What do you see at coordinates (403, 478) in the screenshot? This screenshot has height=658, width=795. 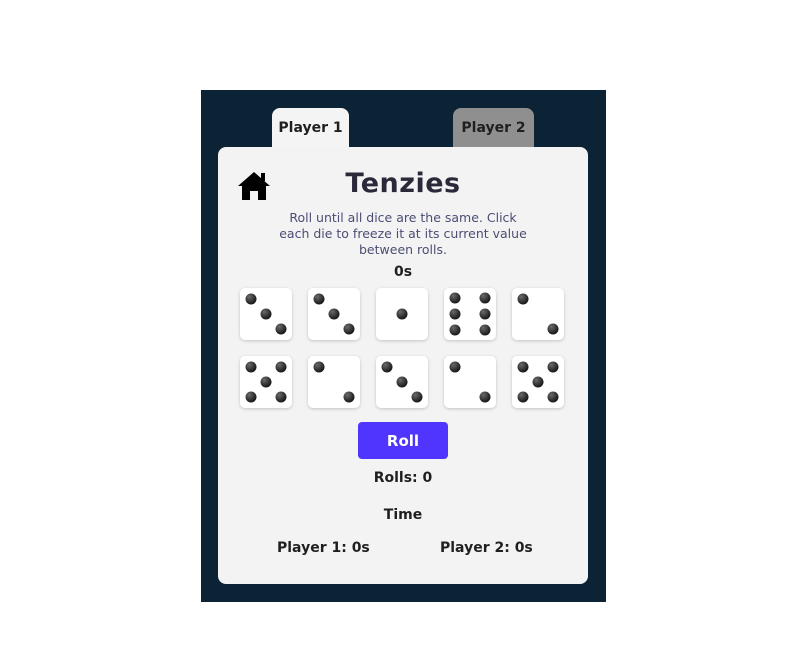 I see `rolls-counter: Rolls: 0` at bounding box center [403, 478].